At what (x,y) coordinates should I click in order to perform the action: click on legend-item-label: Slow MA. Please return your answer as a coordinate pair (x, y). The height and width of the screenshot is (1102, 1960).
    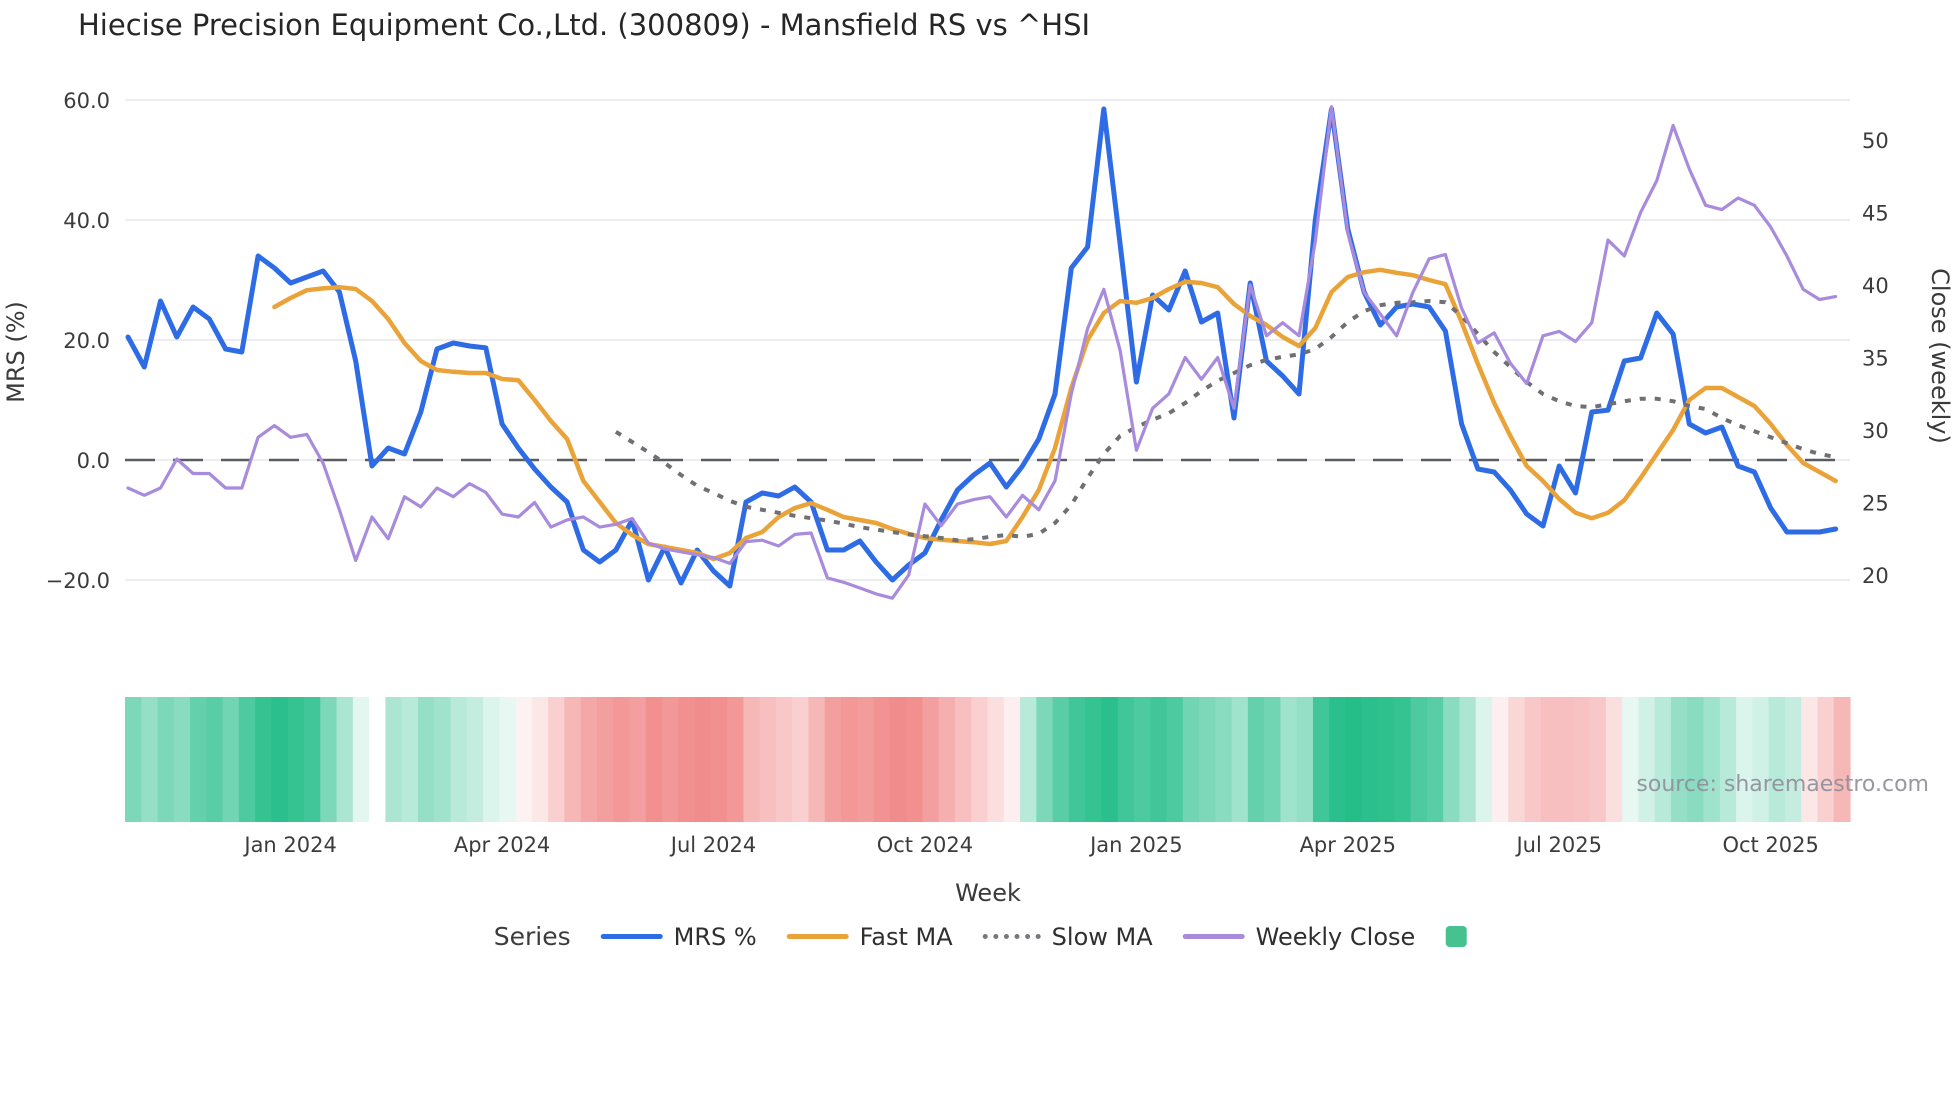
    Looking at the image, I should click on (1102, 936).